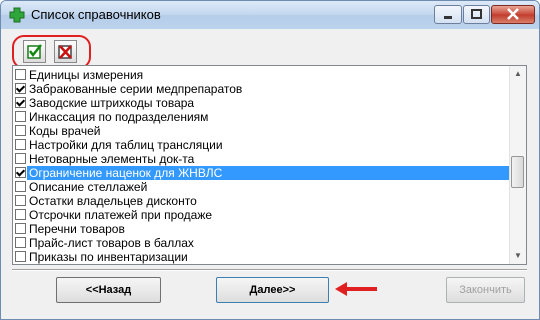 The width and height of the screenshot is (540, 320). Describe the element at coordinates (485, 290) in the screenshot. I see `finish-button: Закончить` at that location.